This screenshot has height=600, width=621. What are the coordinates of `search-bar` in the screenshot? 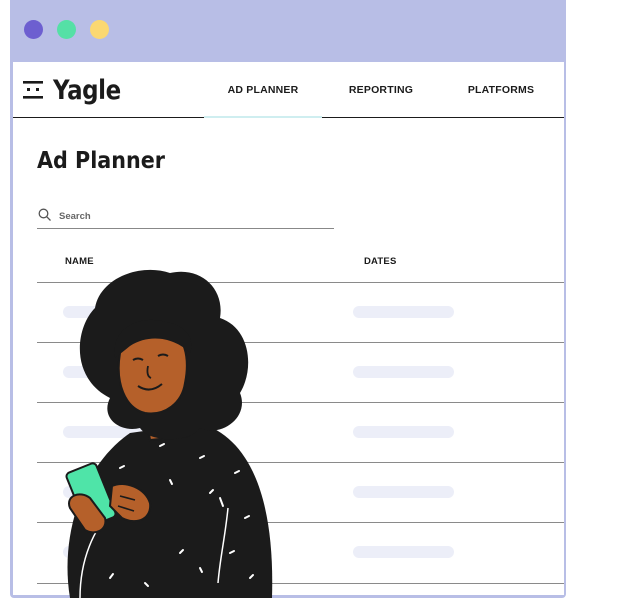 It's located at (185, 217).